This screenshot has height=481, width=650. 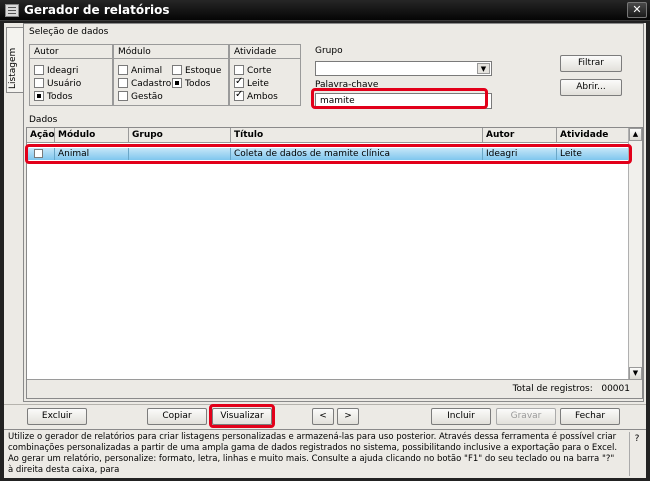 I want to click on atividade-option-corte: Corte, so click(x=253, y=70).